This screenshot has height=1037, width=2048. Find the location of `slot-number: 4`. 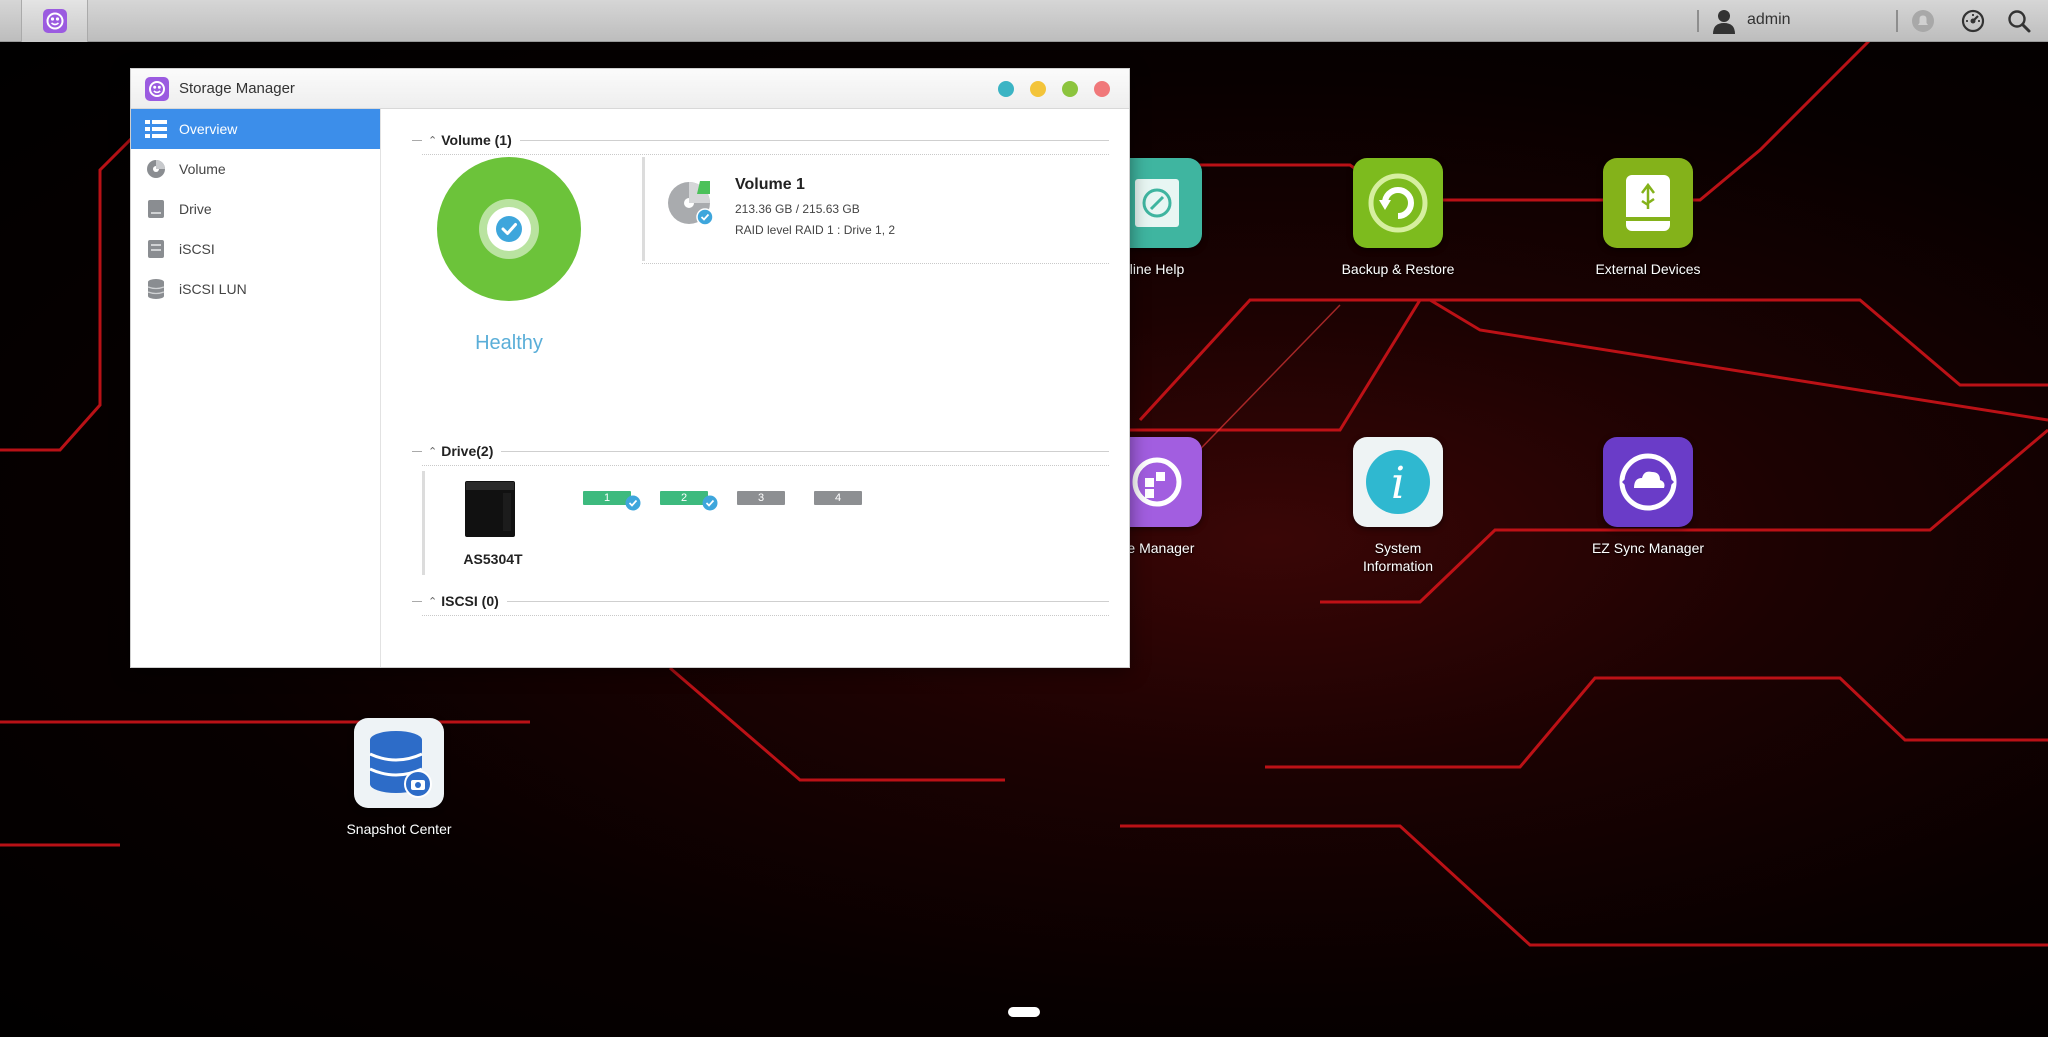

slot-number: 4 is located at coordinates (838, 498).